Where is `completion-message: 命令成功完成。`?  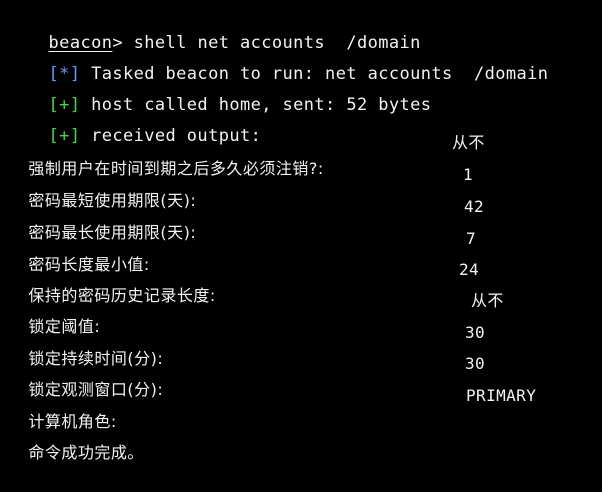
completion-message: 命令成功完成。 is located at coordinates (75, 438).